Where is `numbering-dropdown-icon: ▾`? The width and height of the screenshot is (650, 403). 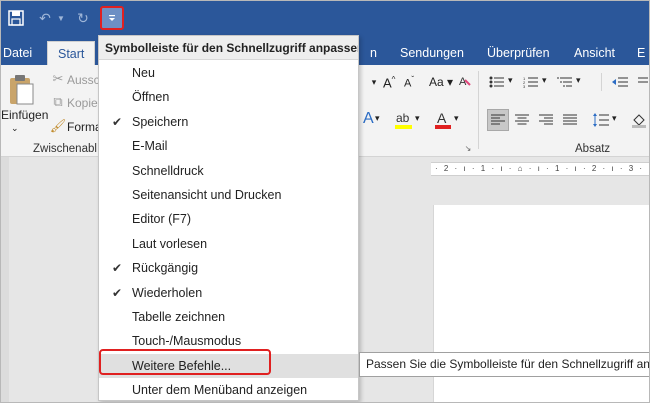
numbering-dropdown-icon: ▾ is located at coordinates (544, 80).